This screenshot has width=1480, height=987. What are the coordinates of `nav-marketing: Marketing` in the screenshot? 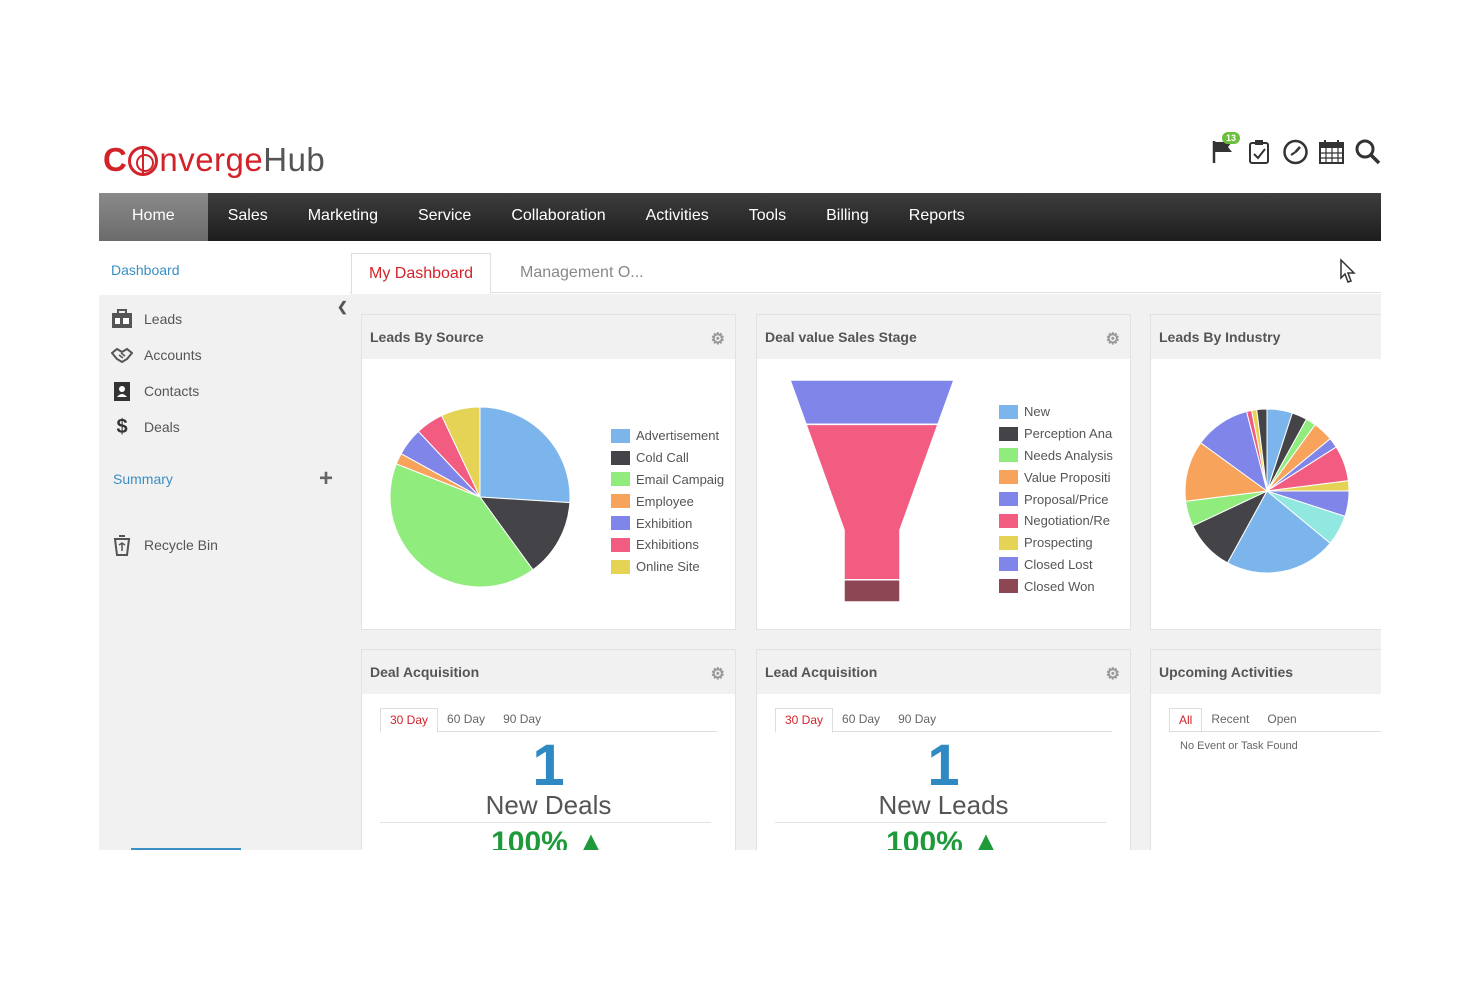 It's located at (343, 217).